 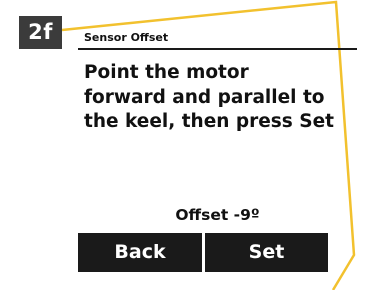 What do you see at coordinates (140, 252) in the screenshot?
I see `back-button: Back` at bounding box center [140, 252].